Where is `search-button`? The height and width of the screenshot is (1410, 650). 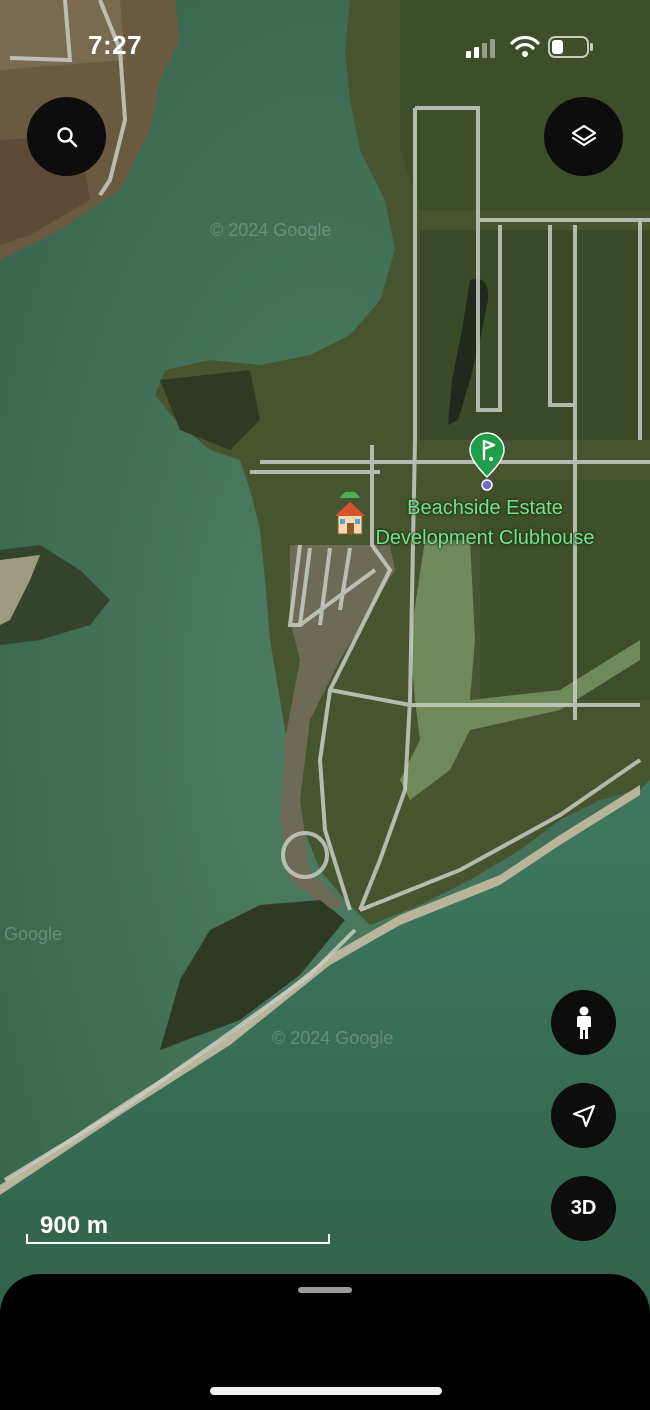 search-button is located at coordinates (66, 136).